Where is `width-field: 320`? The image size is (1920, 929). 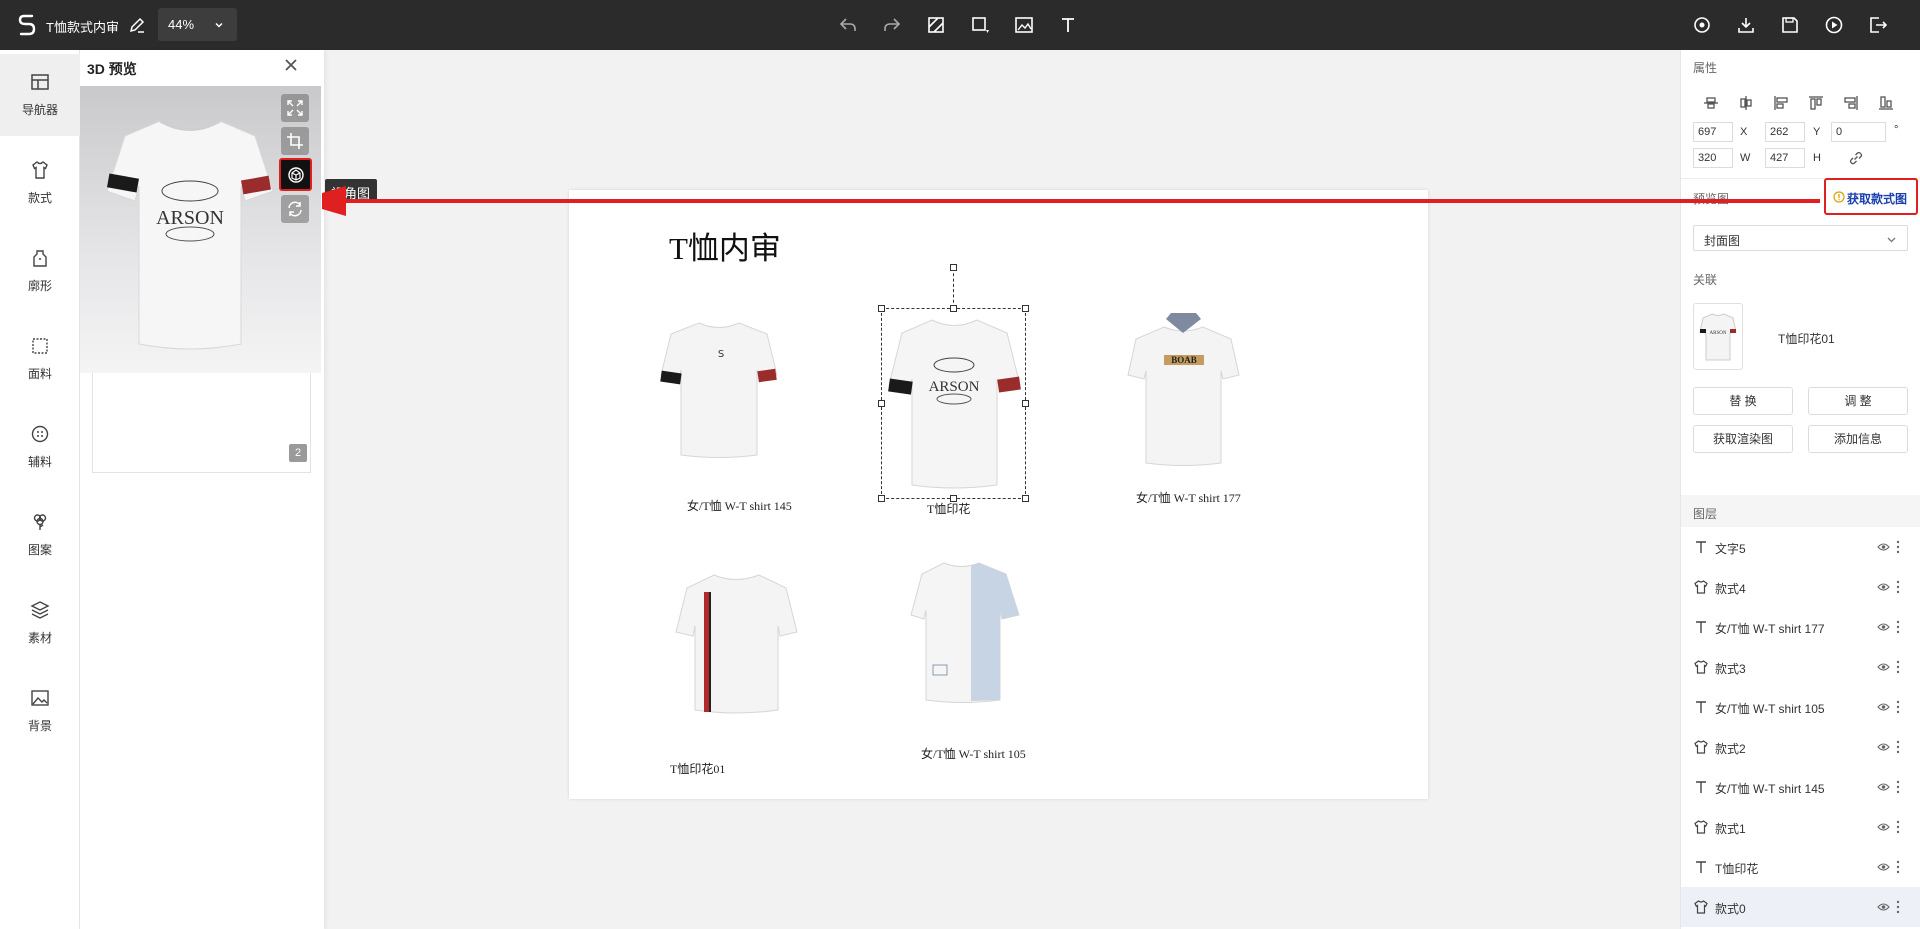
width-field: 320 is located at coordinates (1713, 158).